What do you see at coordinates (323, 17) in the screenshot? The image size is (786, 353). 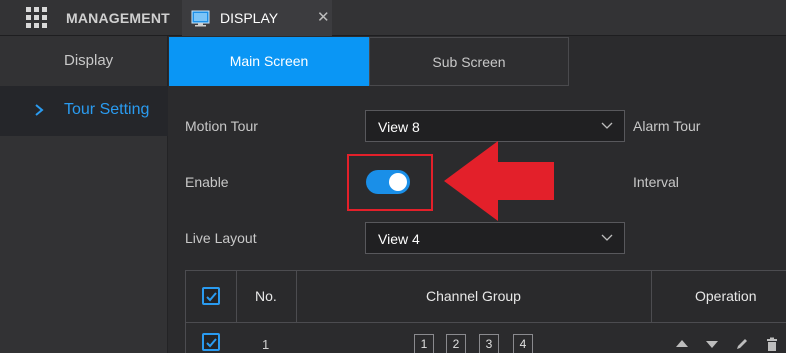 I see `close-icon: ✕` at bounding box center [323, 17].